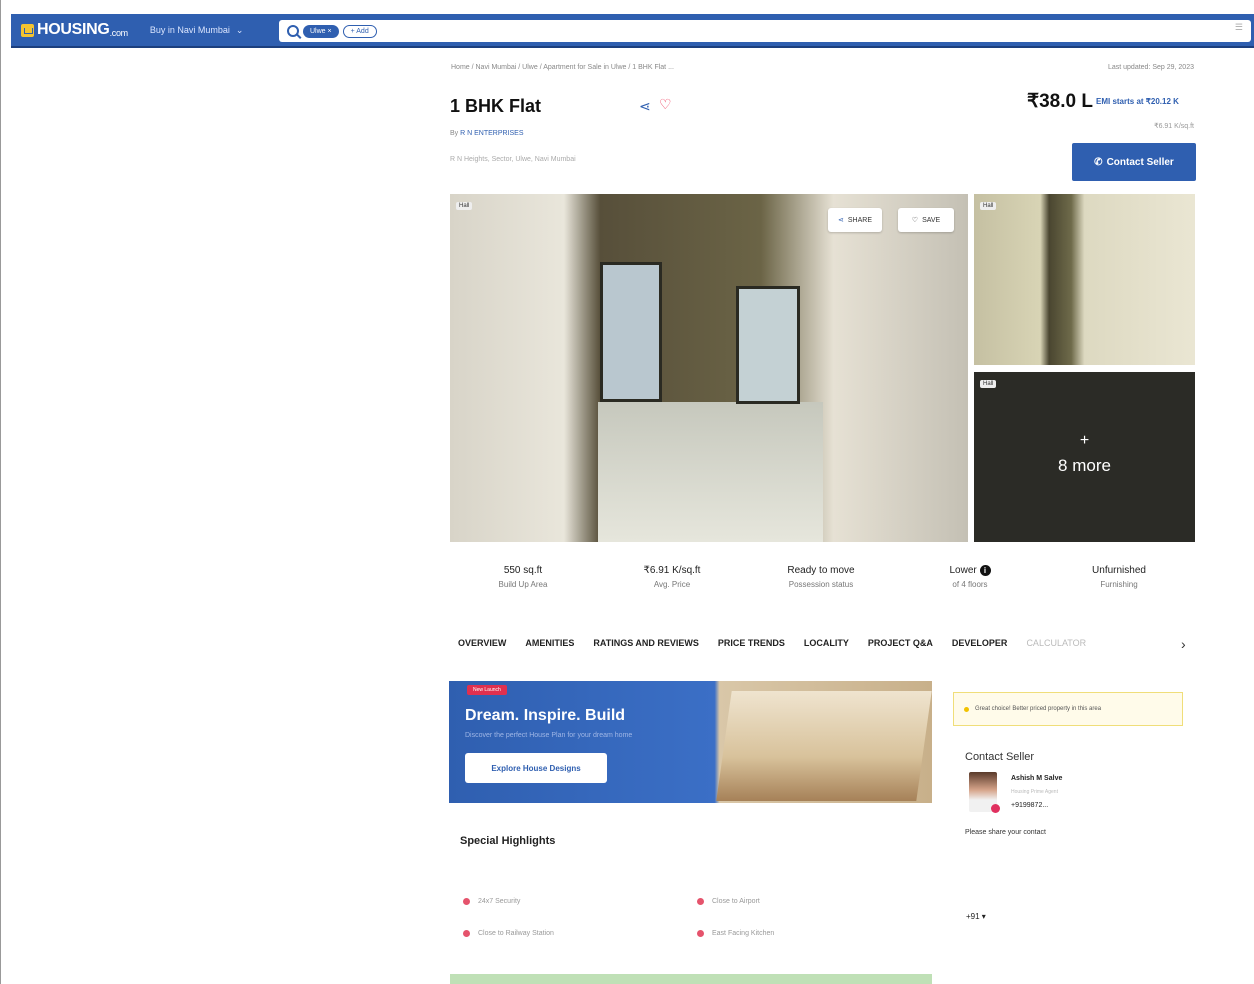 The image size is (1254, 984). I want to click on chevron-down-icon: ⌄, so click(239, 29).